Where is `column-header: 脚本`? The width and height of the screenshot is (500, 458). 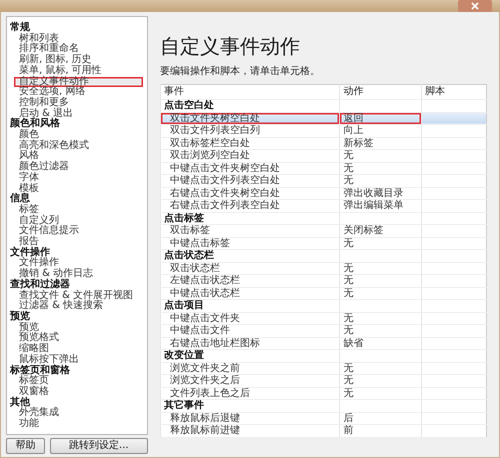
column-header: 脚本 is located at coordinates (453, 92).